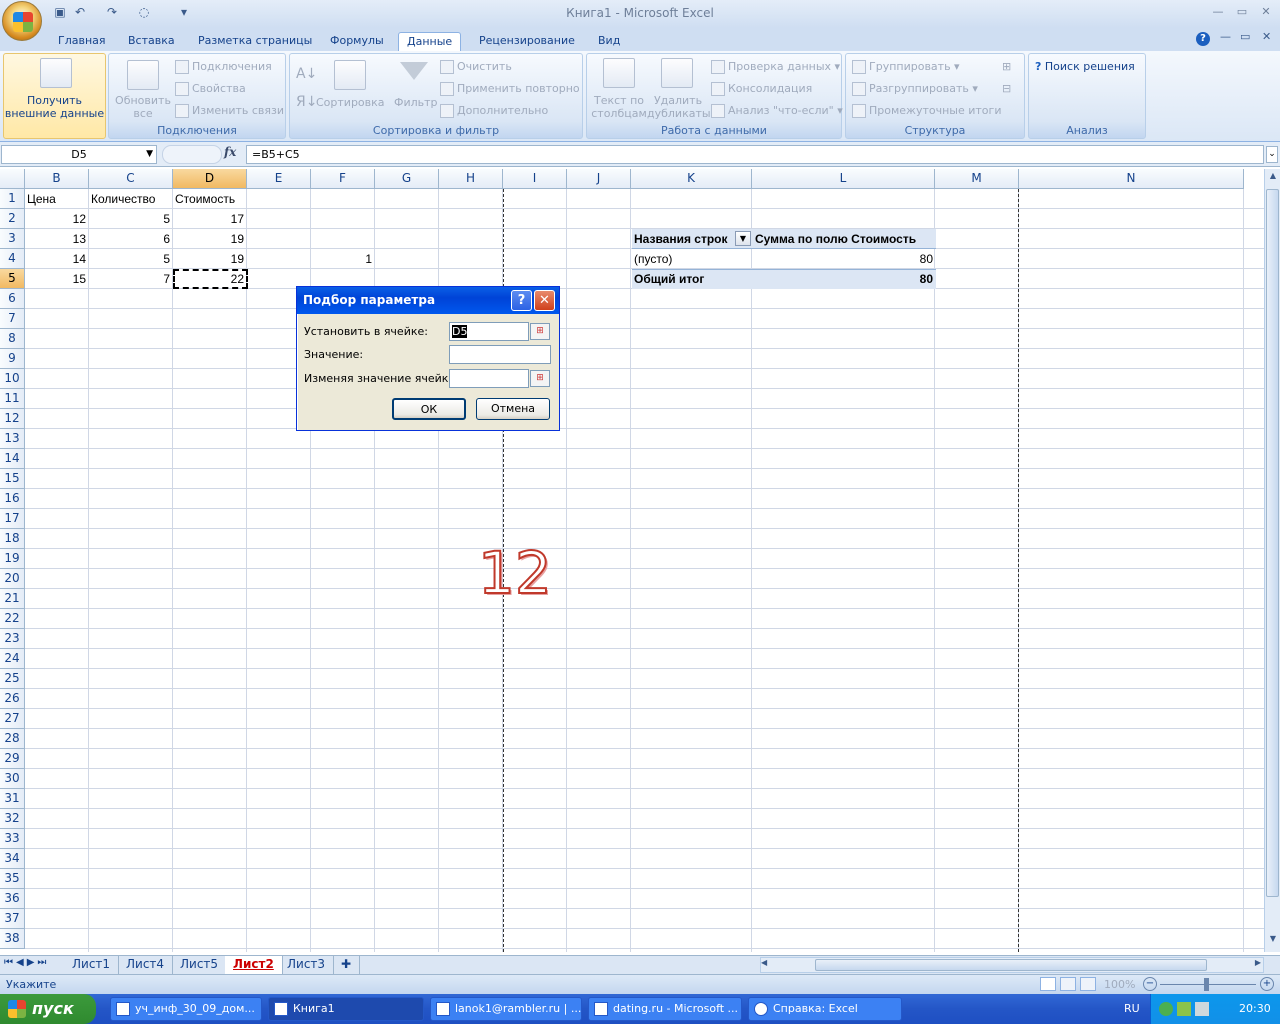 The width and height of the screenshot is (1280, 1024). Describe the element at coordinates (12, 459) in the screenshot. I see `row-header-14: 14` at that location.